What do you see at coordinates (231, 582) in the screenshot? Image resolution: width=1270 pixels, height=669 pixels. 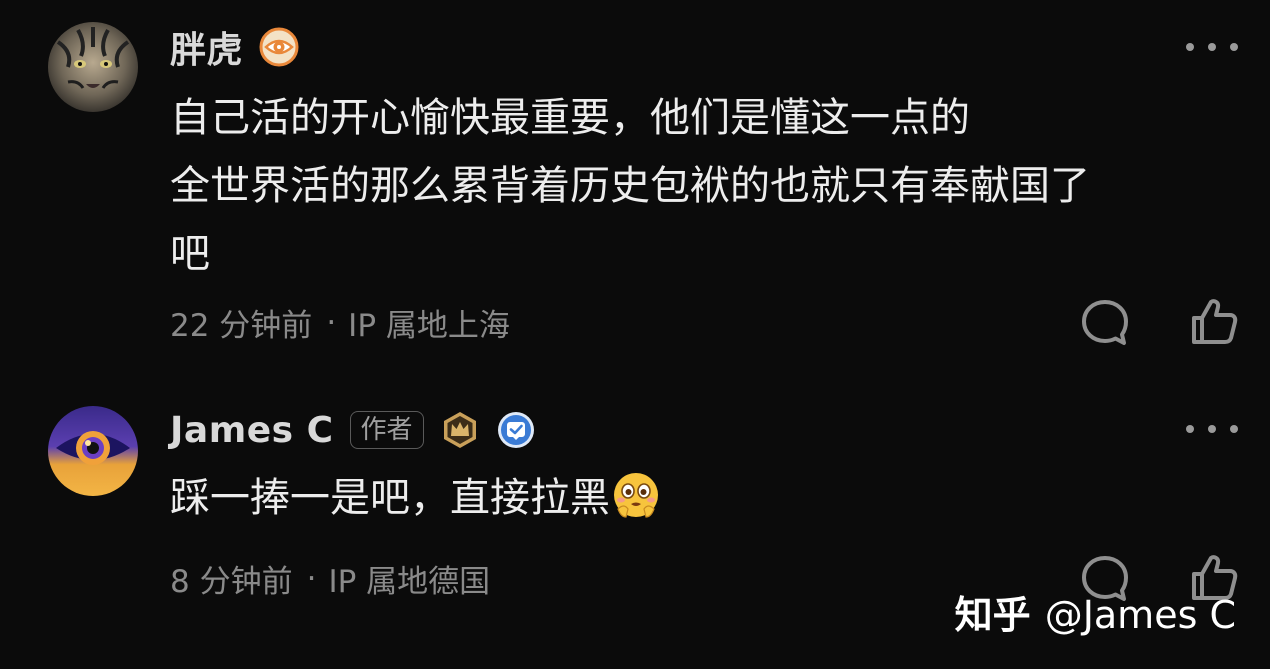 I see `timestamp: 8 分钟前` at bounding box center [231, 582].